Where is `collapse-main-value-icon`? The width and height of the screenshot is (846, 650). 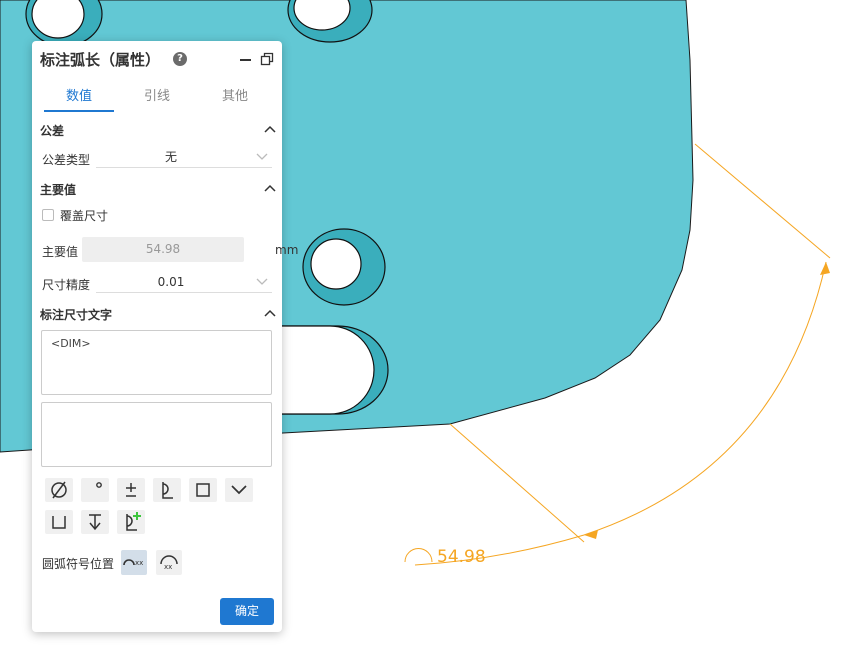
collapse-main-value-icon is located at coordinates (270, 188).